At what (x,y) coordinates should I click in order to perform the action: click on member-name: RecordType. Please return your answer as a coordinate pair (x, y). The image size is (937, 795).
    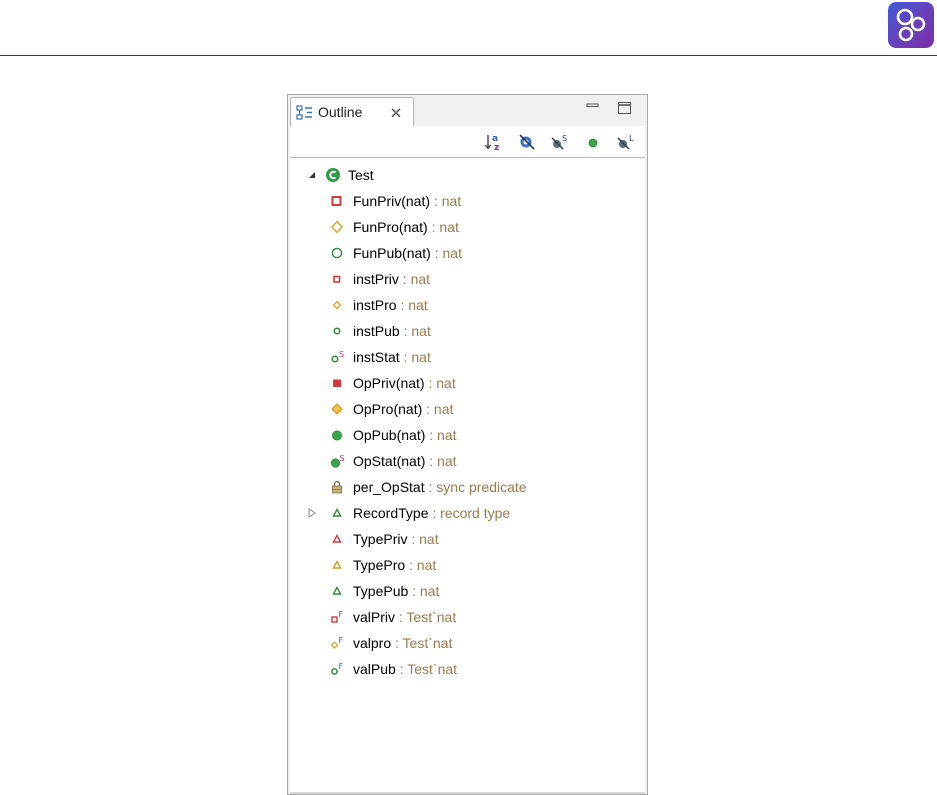
    Looking at the image, I should click on (391, 513).